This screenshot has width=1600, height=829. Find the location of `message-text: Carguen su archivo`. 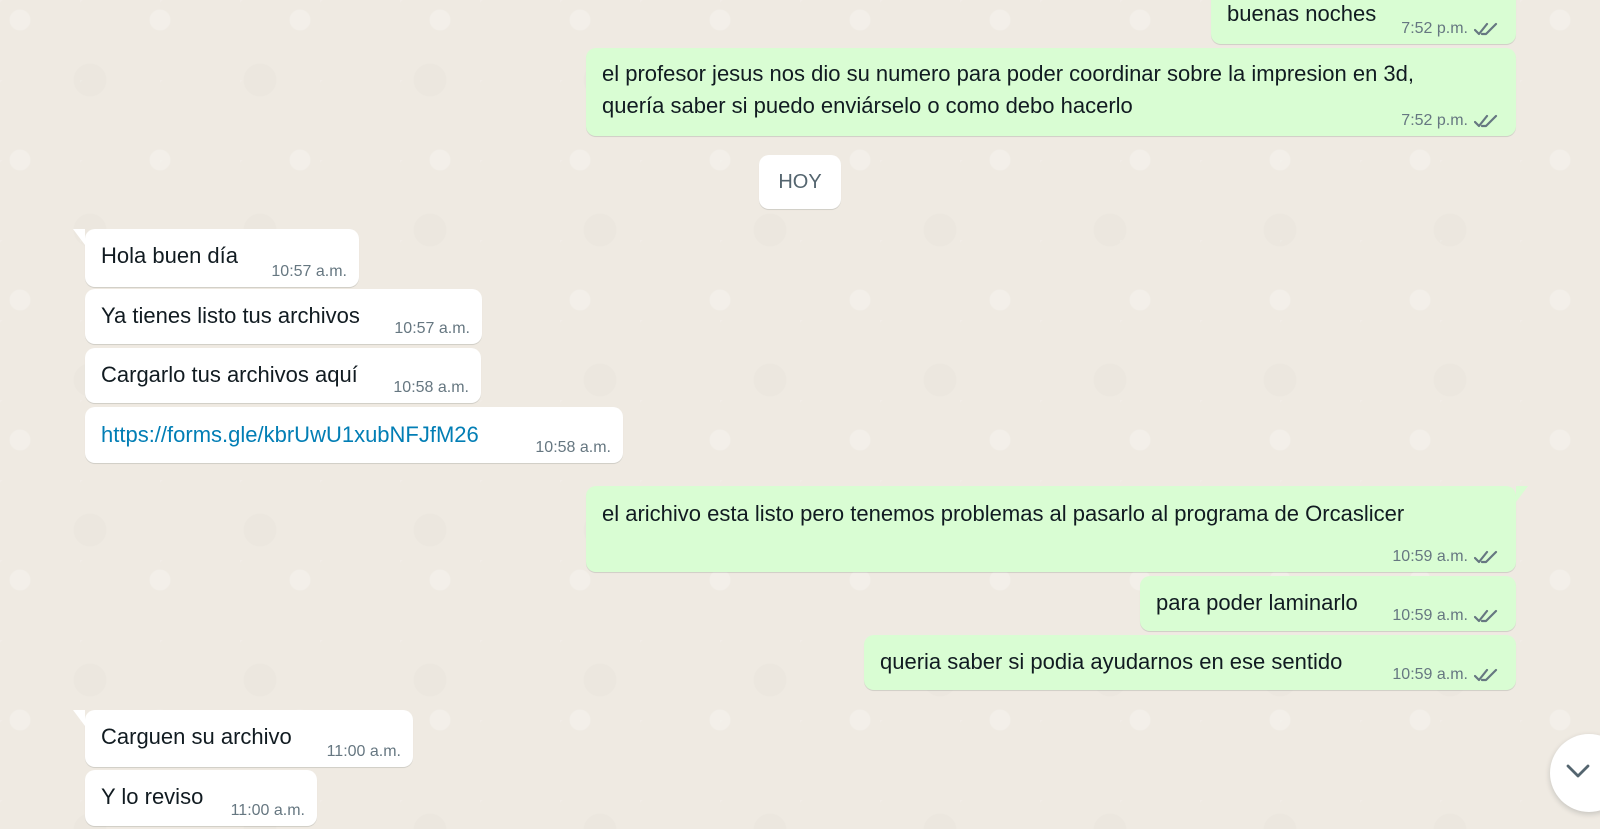

message-text: Carguen su archivo is located at coordinates (196, 736).